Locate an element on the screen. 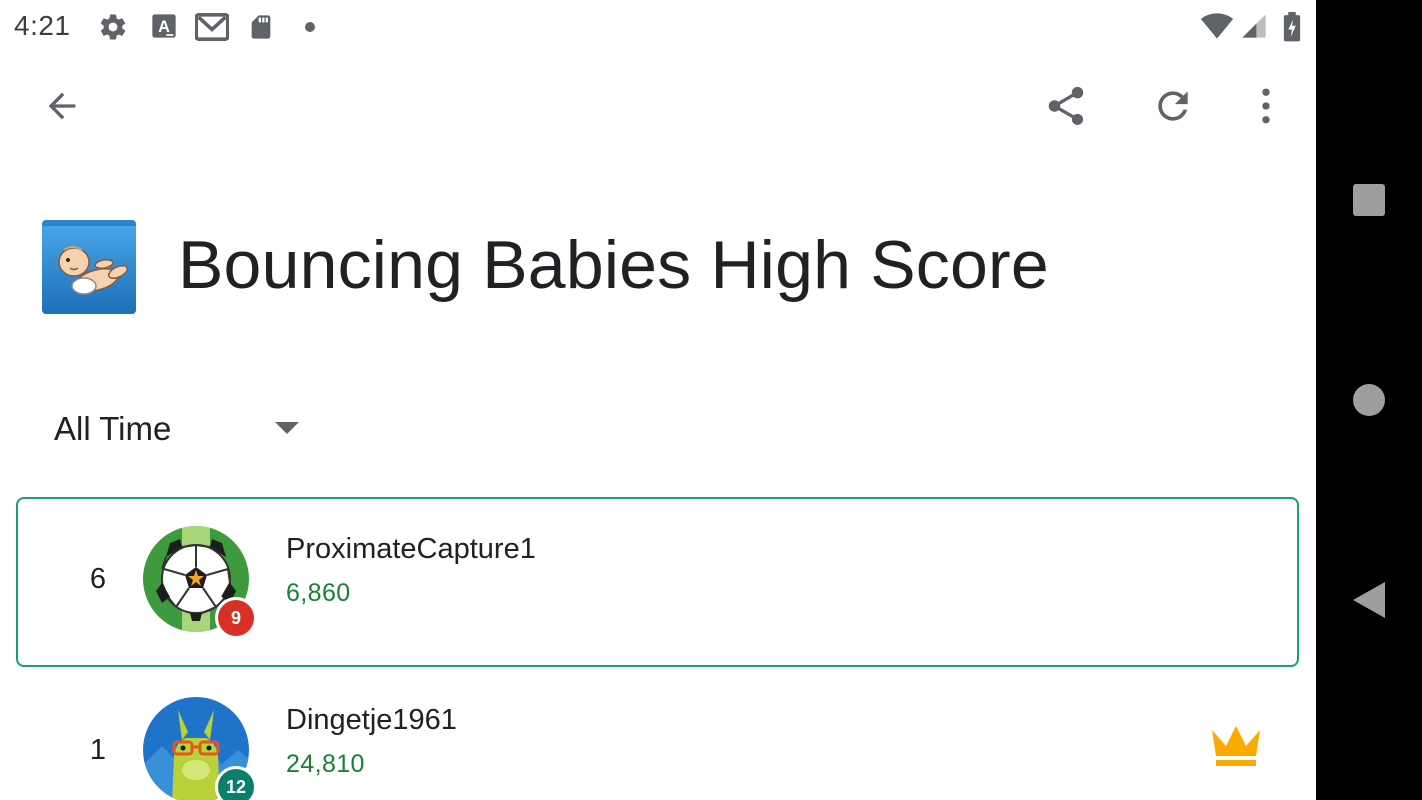 This screenshot has width=1422, height=800. font-a-icon: A is located at coordinates (165, 27).